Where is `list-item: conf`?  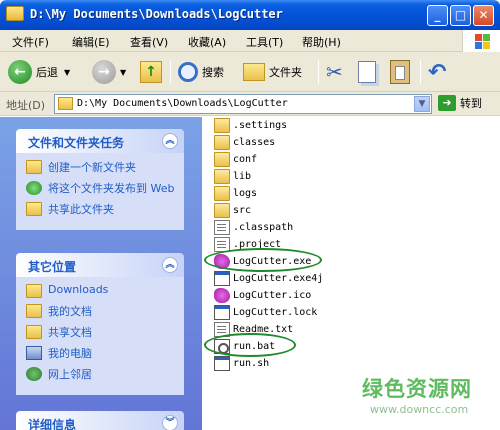
list-item: conf is located at coordinates (235, 159).